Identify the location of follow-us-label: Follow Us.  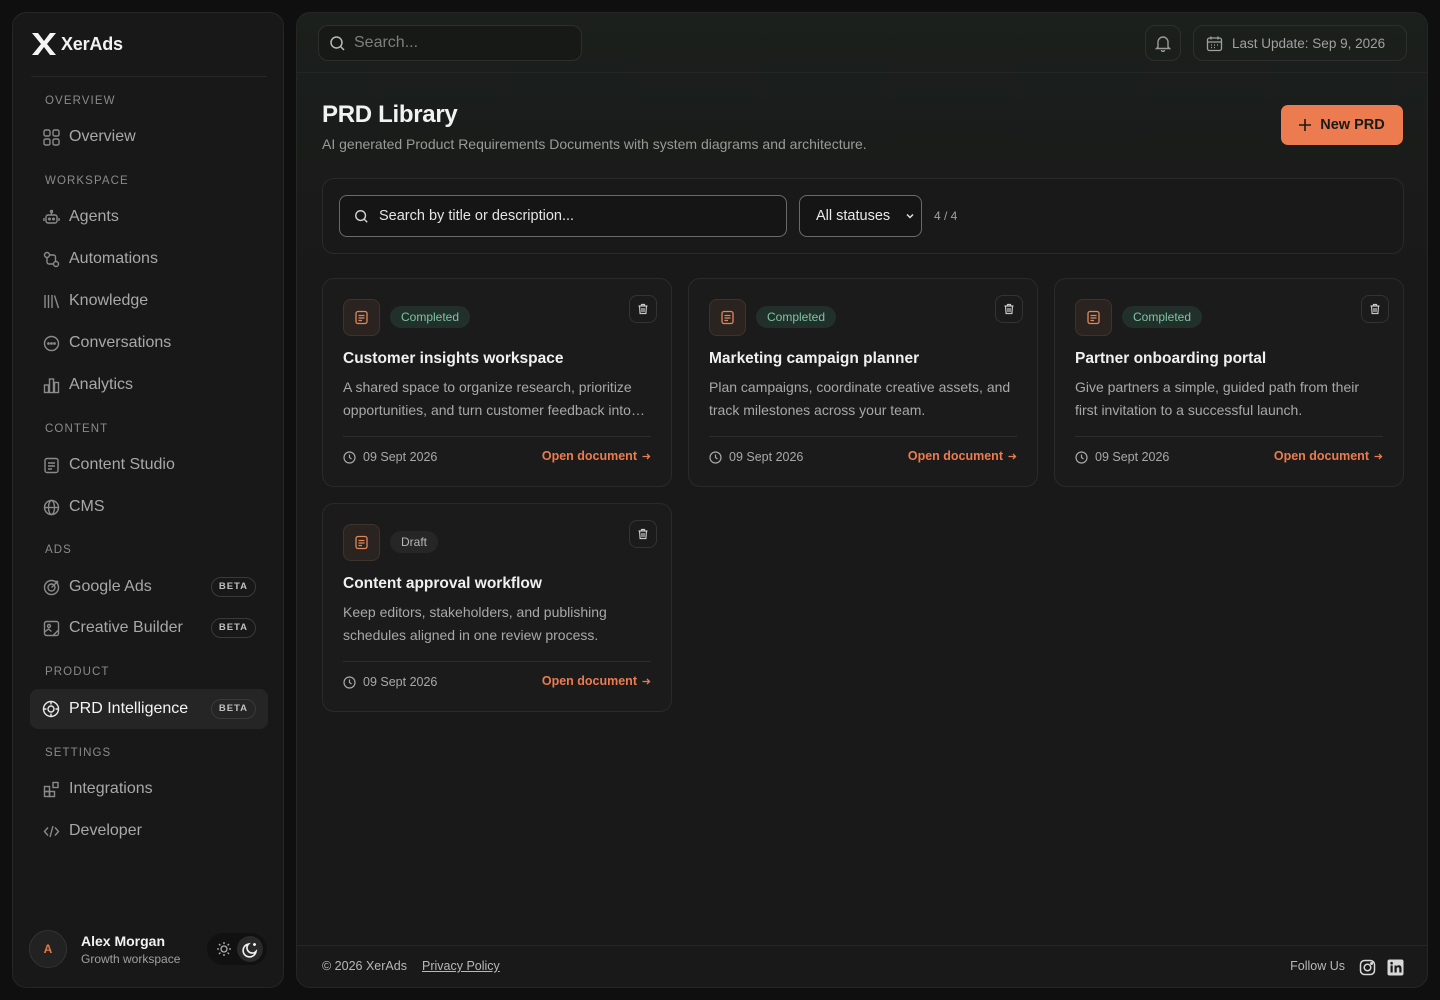
(1317, 966).